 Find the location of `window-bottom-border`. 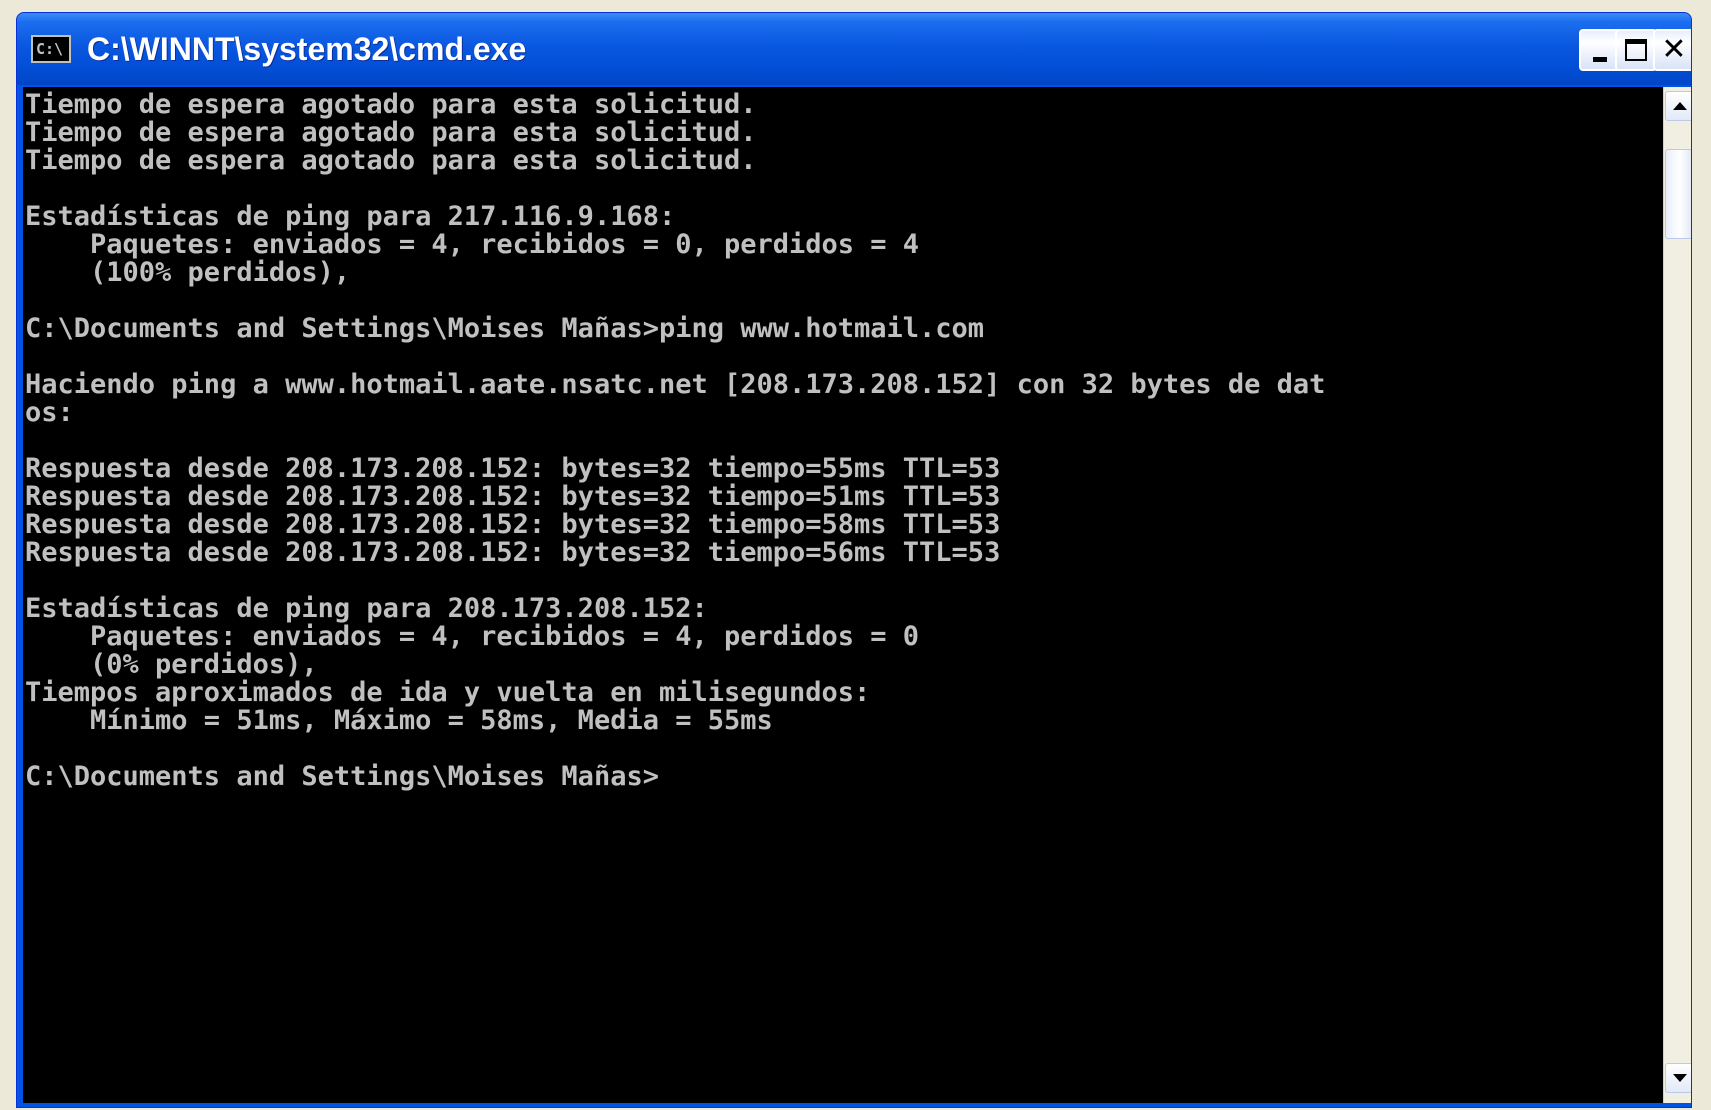

window-bottom-border is located at coordinates (854, 1105).